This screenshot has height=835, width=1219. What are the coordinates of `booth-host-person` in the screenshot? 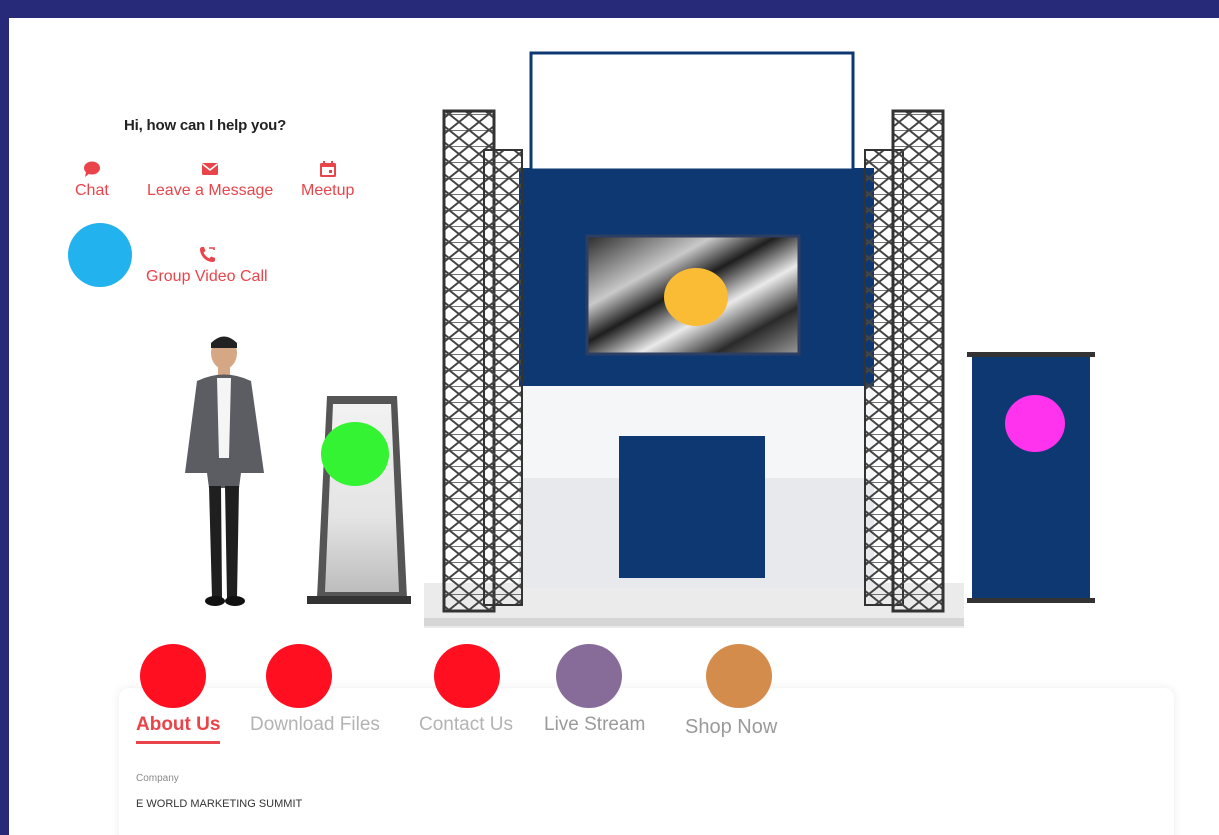 It's located at (224, 471).